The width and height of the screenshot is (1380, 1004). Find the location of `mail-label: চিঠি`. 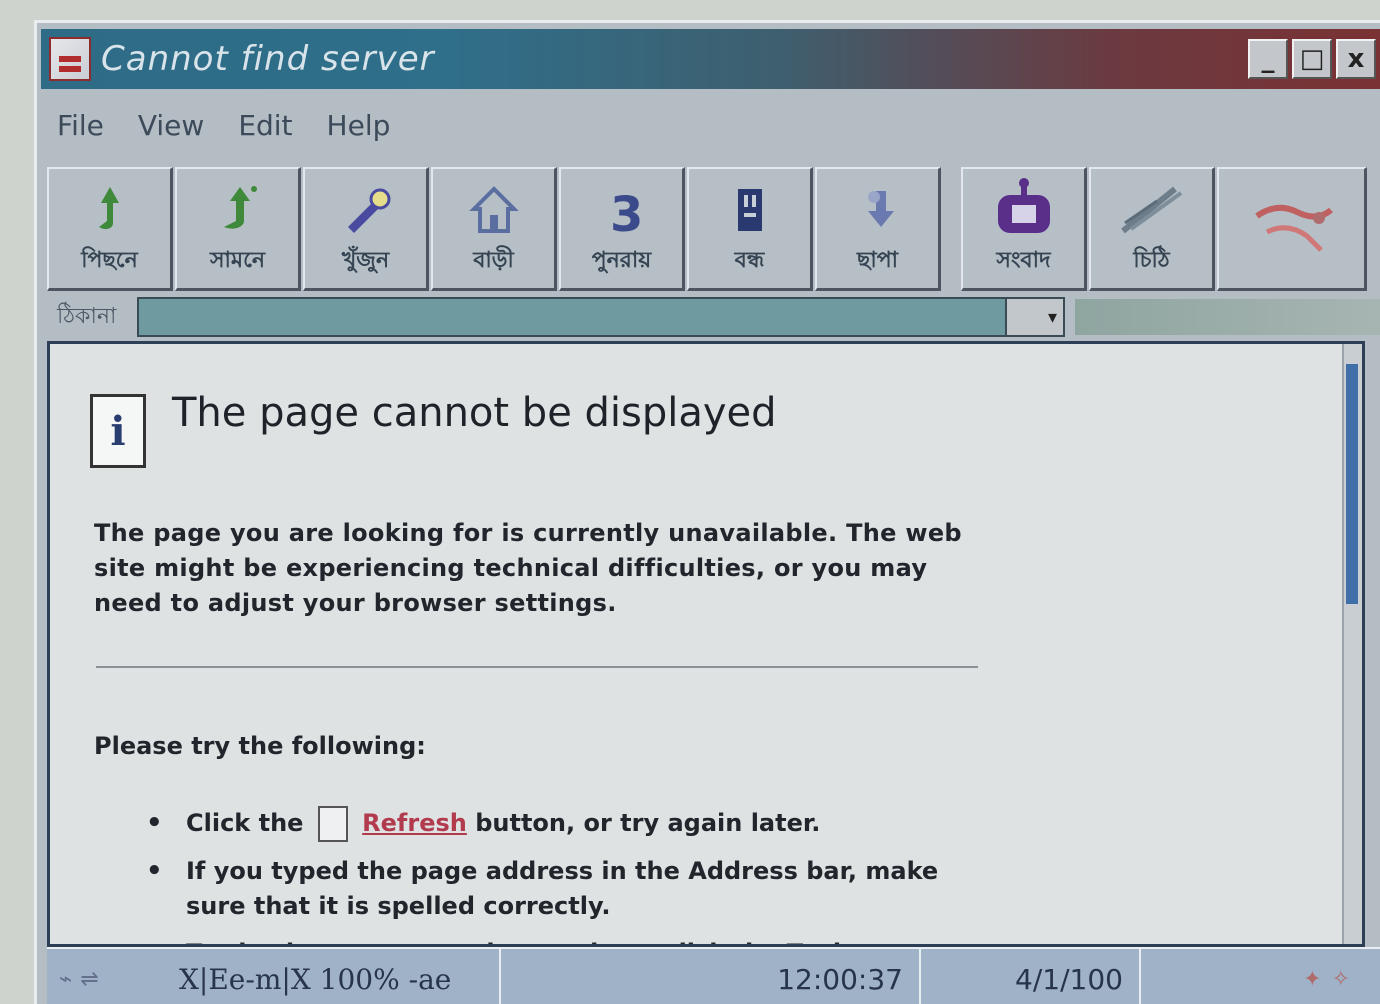

mail-label: চিঠি is located at coordinates (1151, 260).